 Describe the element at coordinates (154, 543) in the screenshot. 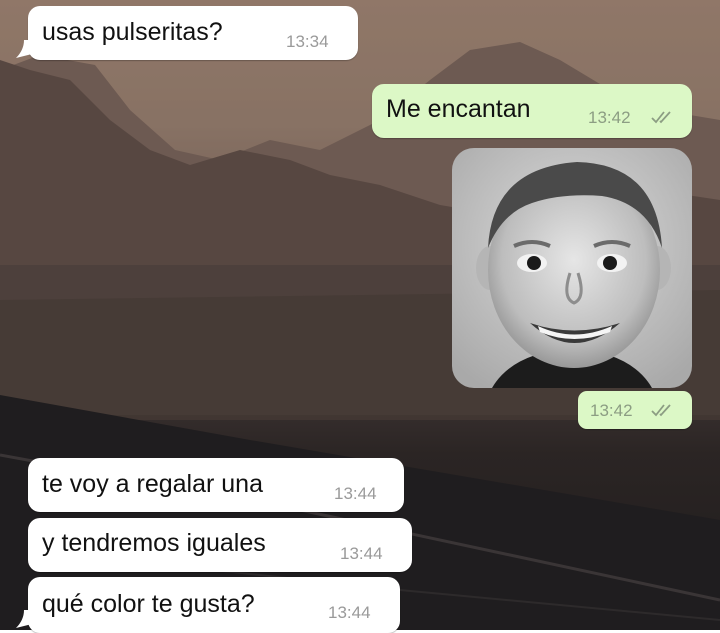

I see `message-text: y tendremos iguales` at that location.